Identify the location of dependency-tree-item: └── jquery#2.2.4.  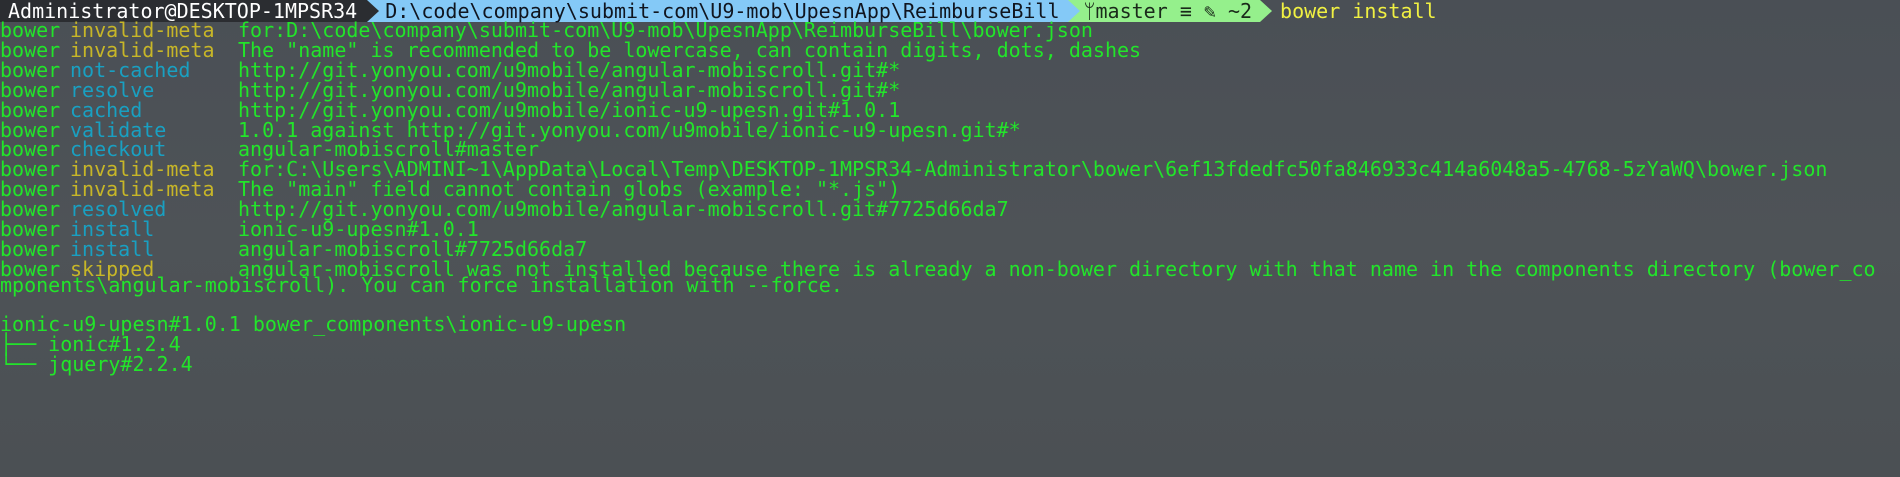
(96, 364).